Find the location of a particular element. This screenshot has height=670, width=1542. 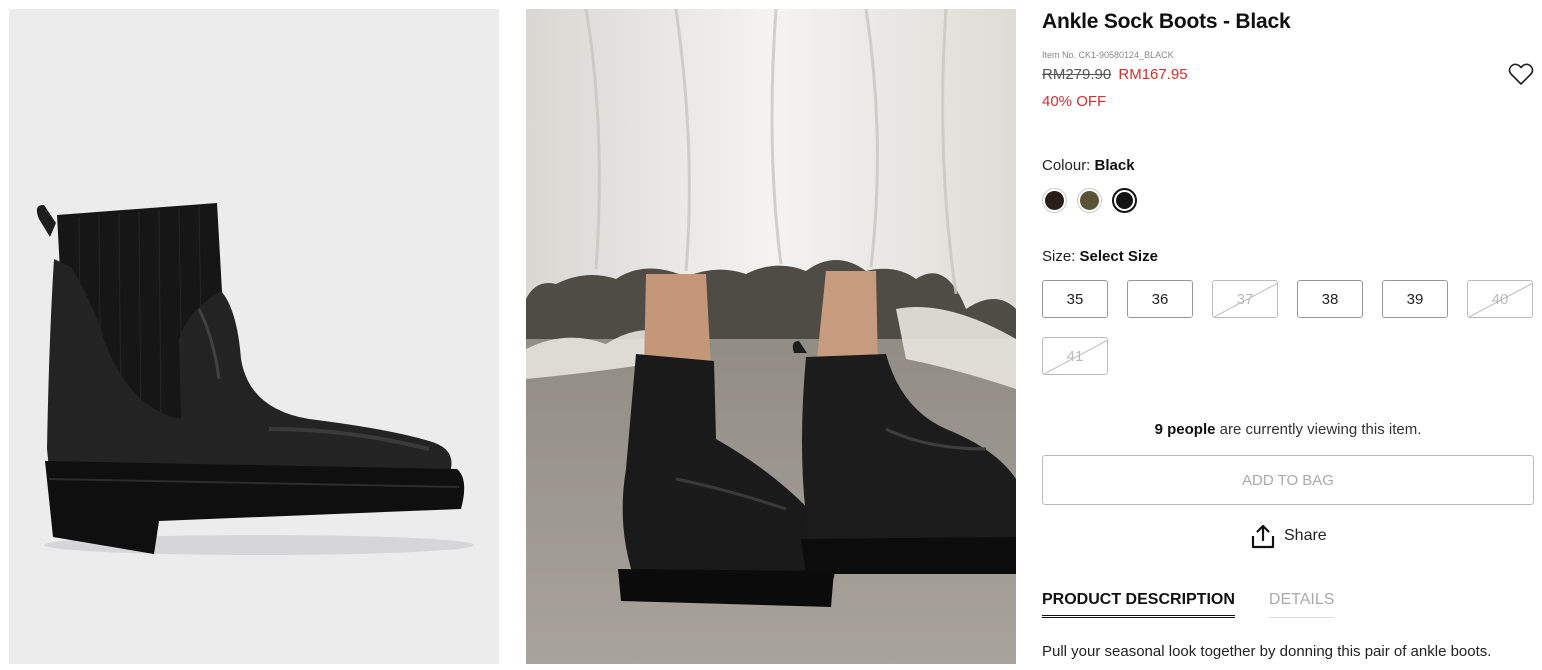

swatch-dark-brown is located at coordinates (1054, 200).